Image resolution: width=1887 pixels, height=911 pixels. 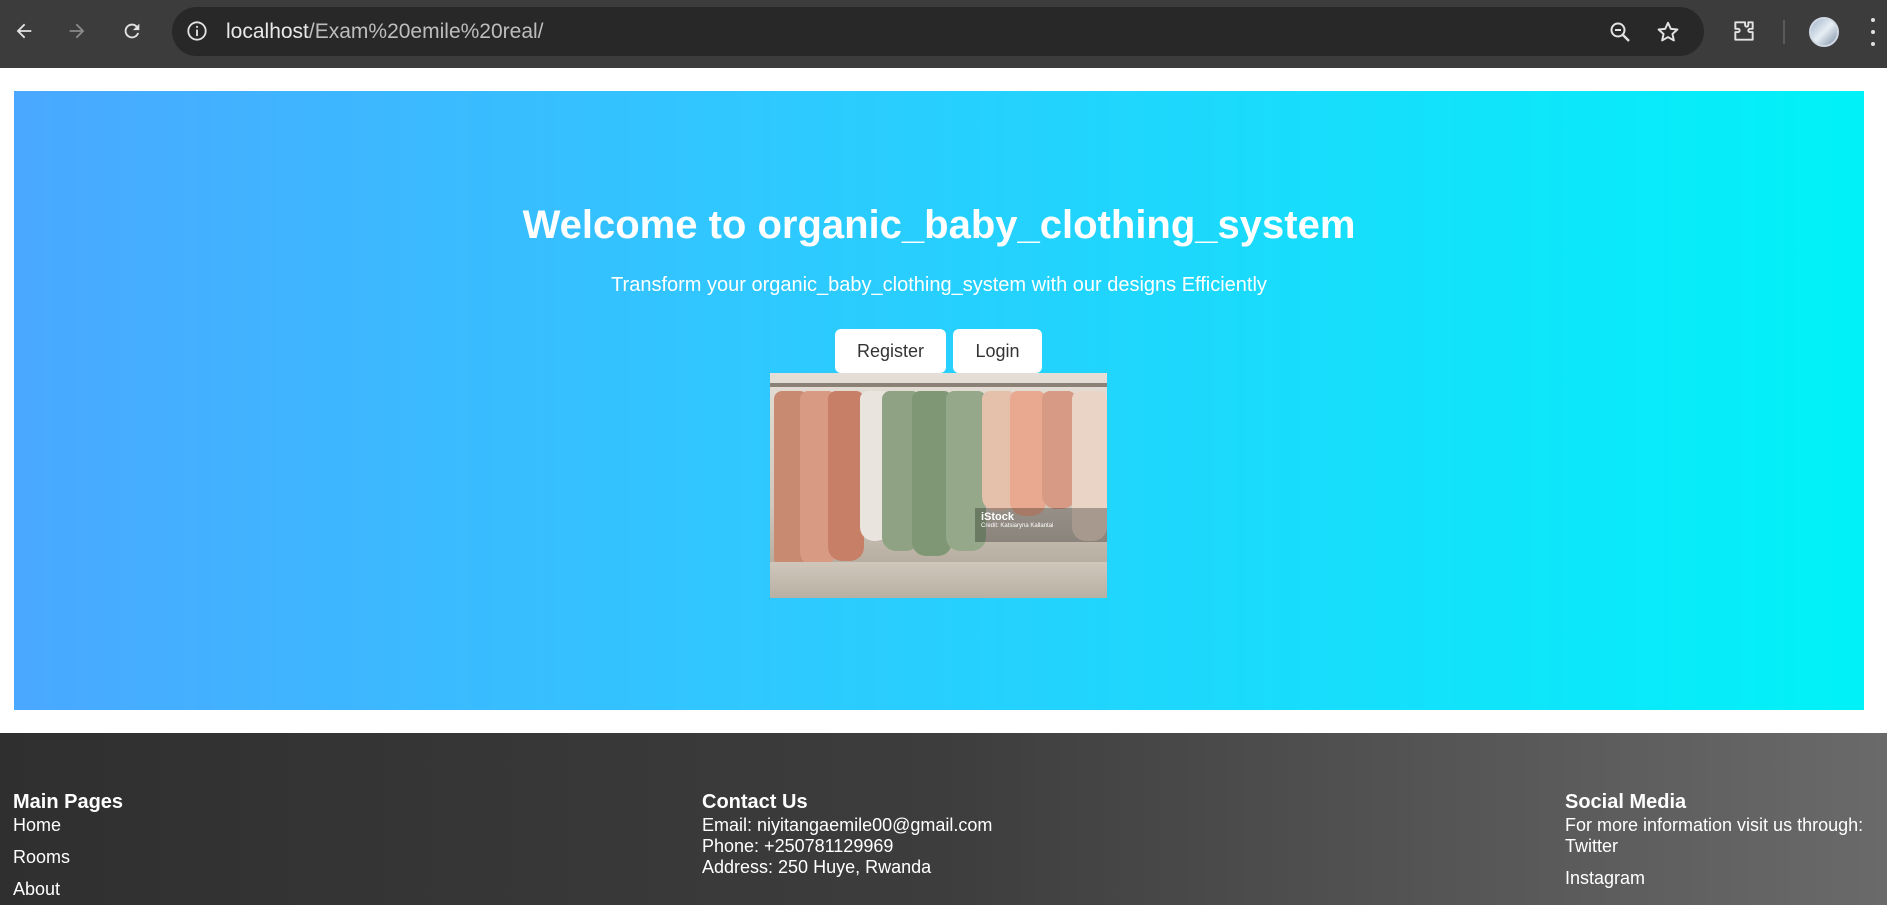 What do you see at coordinates (998, 517) in the screenshot?
I see `watermark-brand: iStock` at bounding box center [998, 517].